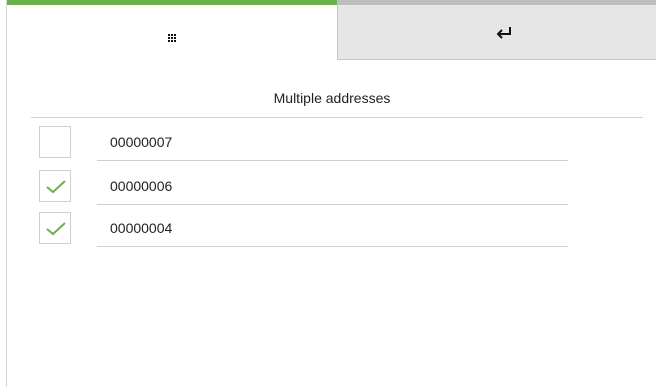  I want to click on tab-keypad, so click(172, 30).